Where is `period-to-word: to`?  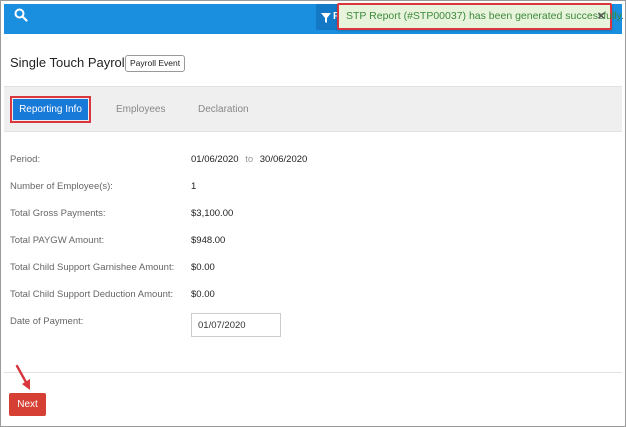 period-to-word: to is located at coordinates (249, 159).